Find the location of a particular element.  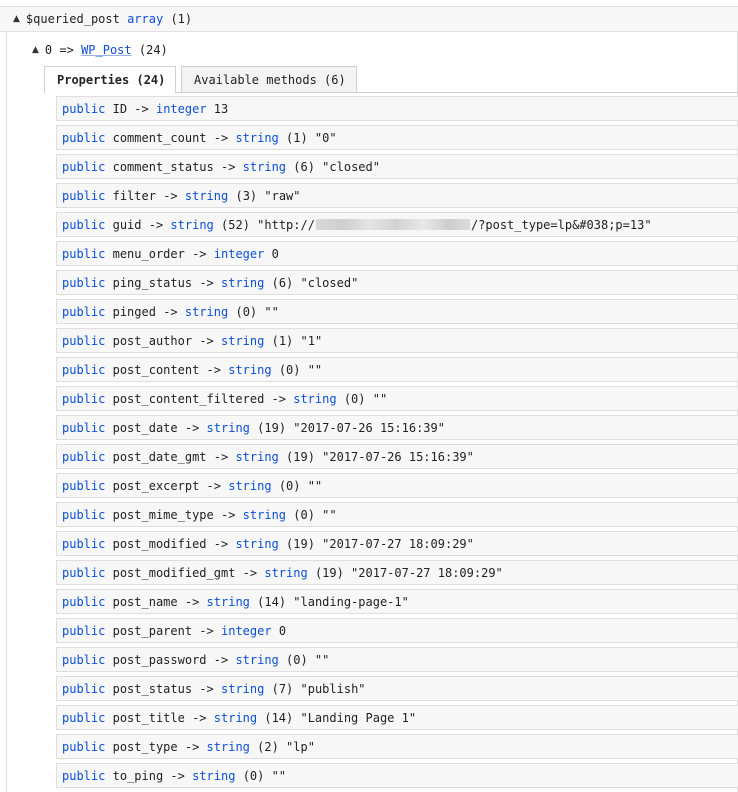

property-value: (2) "lp" is located at coordinates (286, 746).